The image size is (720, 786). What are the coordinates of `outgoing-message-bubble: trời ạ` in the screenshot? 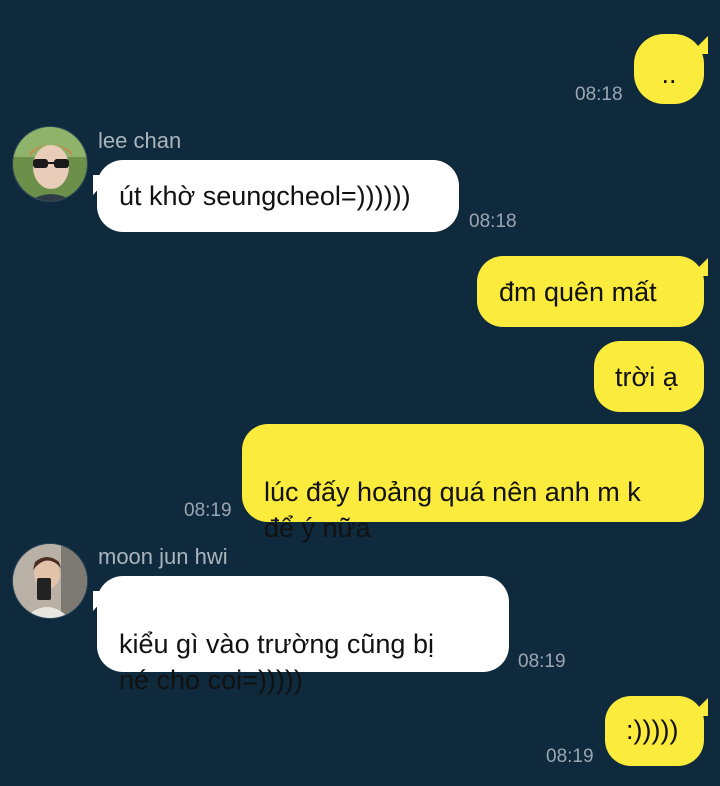 It's located at (649, 376).